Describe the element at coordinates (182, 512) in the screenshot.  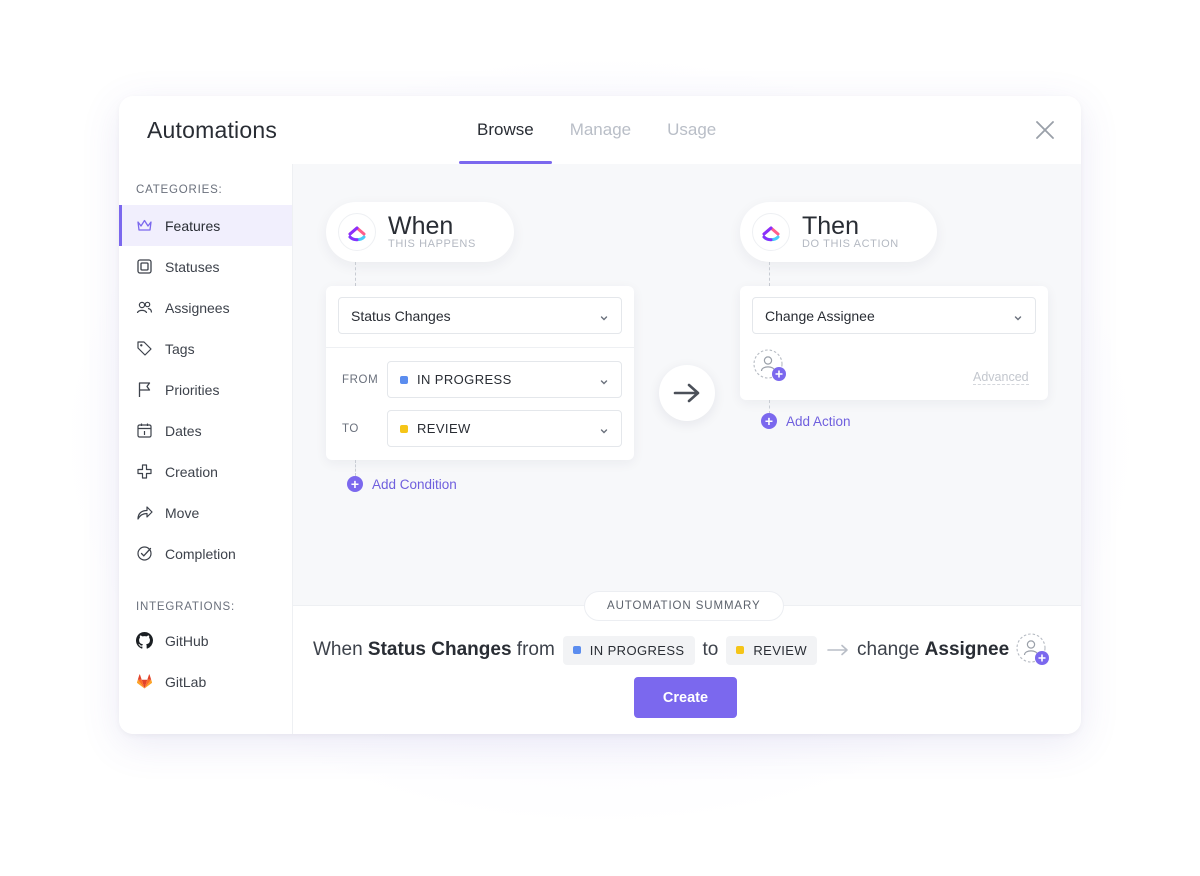
I see `sidebar-item-label: Move` at that location.